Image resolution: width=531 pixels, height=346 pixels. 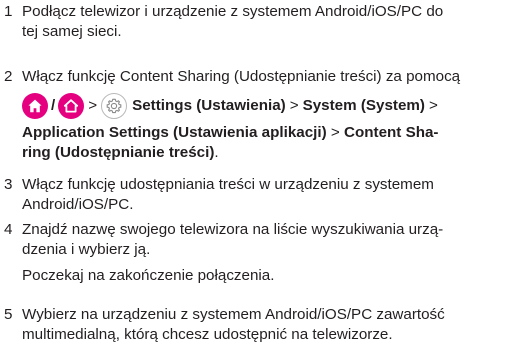 What do you see at coordinates (118, 152) in the screenshot?
I see `content-sharing-label-part2: ring (Udostępnianie treści)` at bounding box center [118, 152].